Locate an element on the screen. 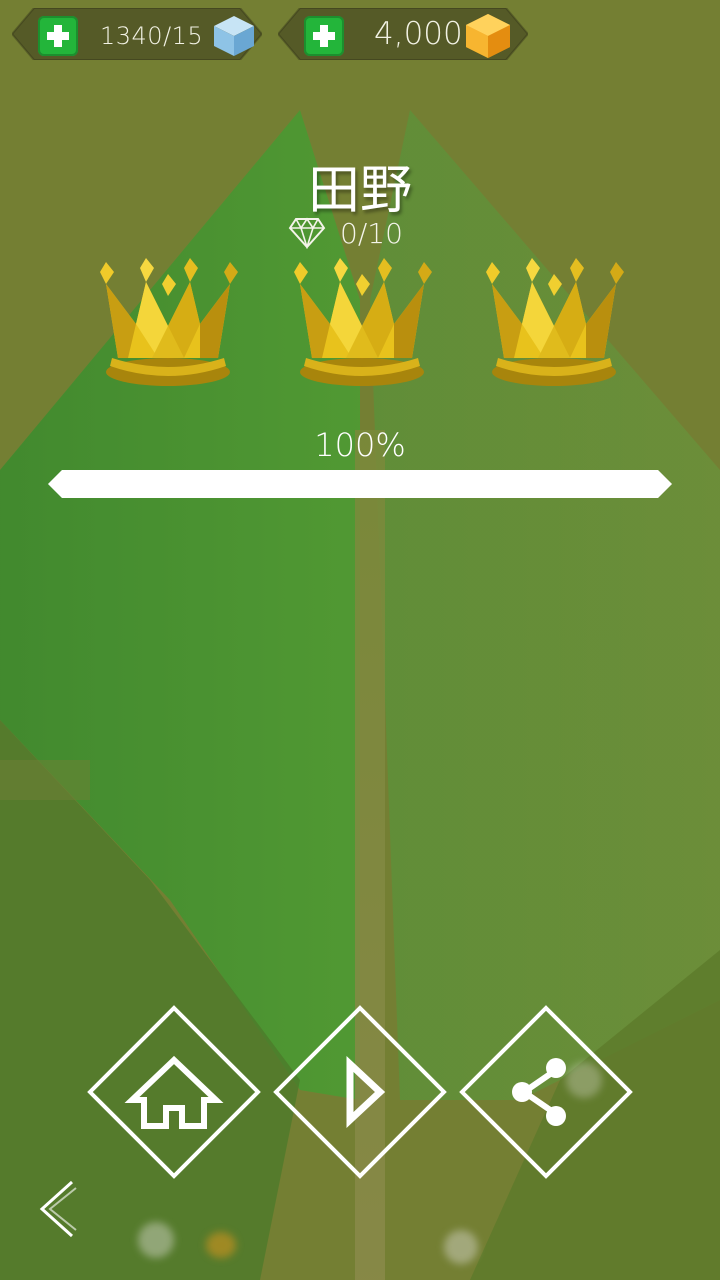  progress-bar-fill is located at coordinates (360, 484).